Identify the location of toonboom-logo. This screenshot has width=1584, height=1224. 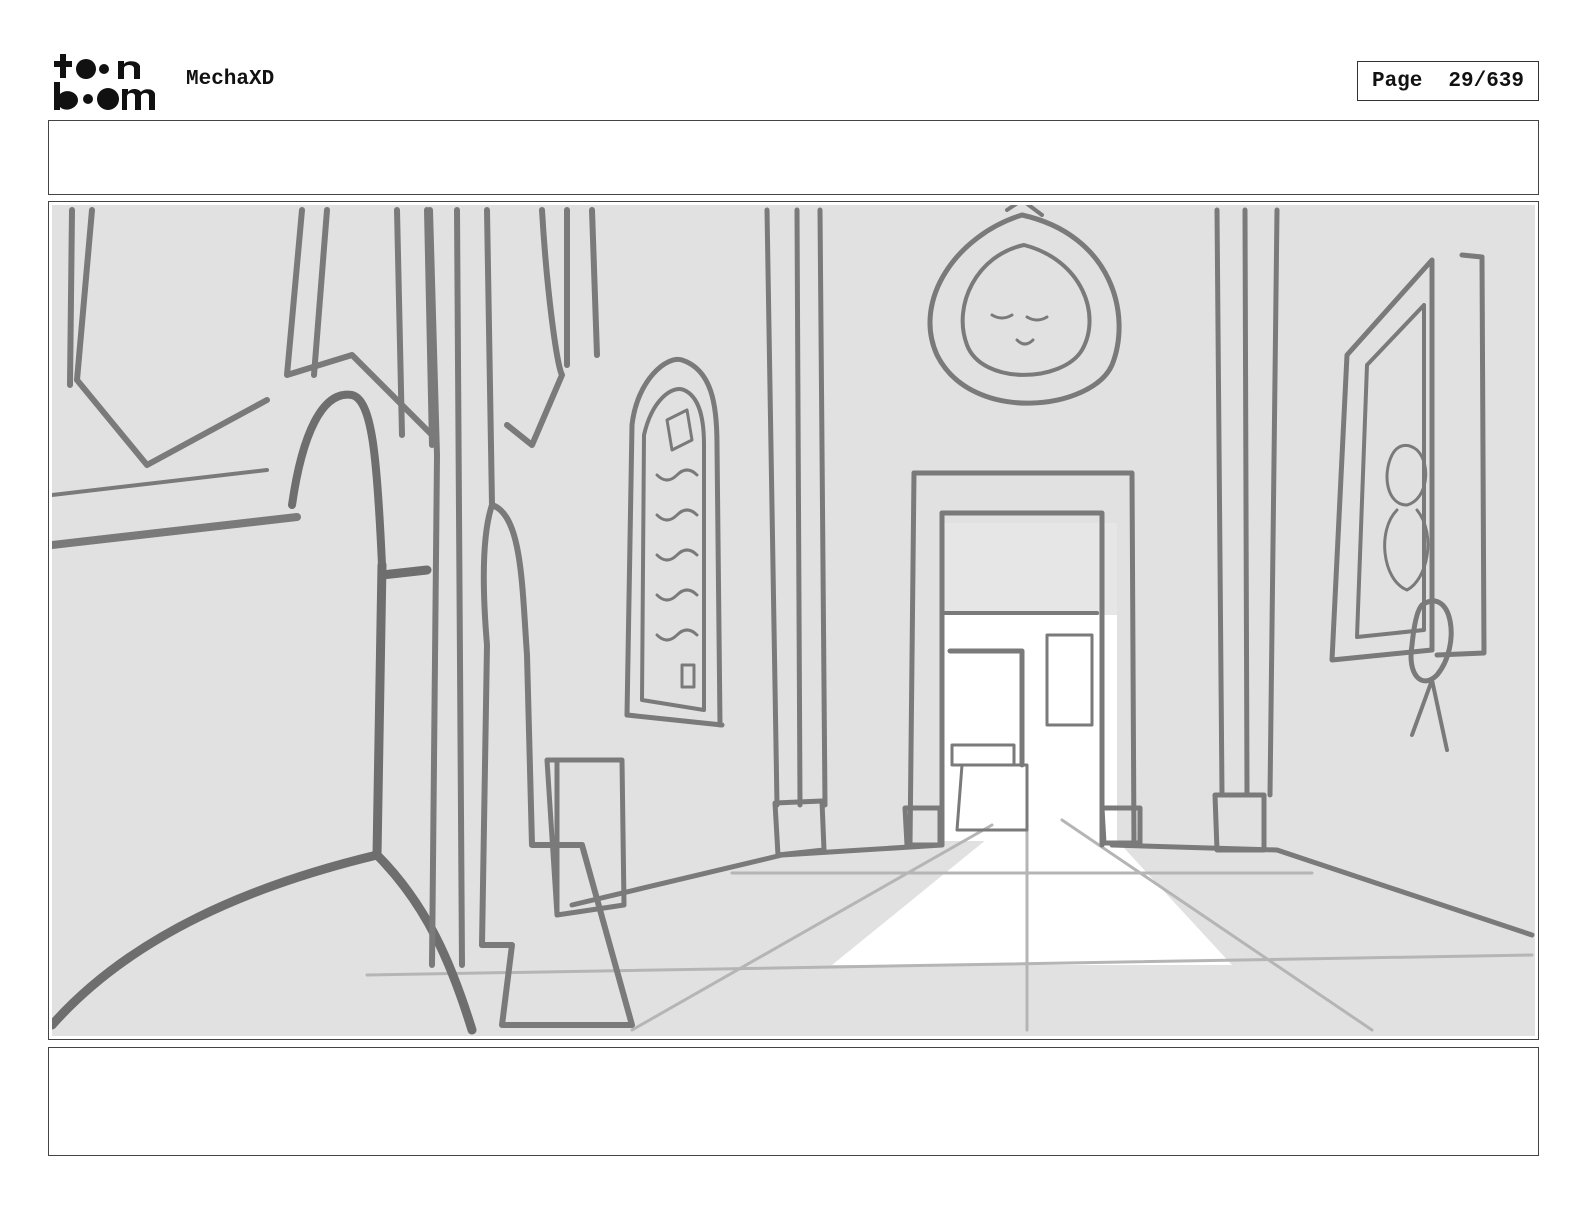
(104, 82).